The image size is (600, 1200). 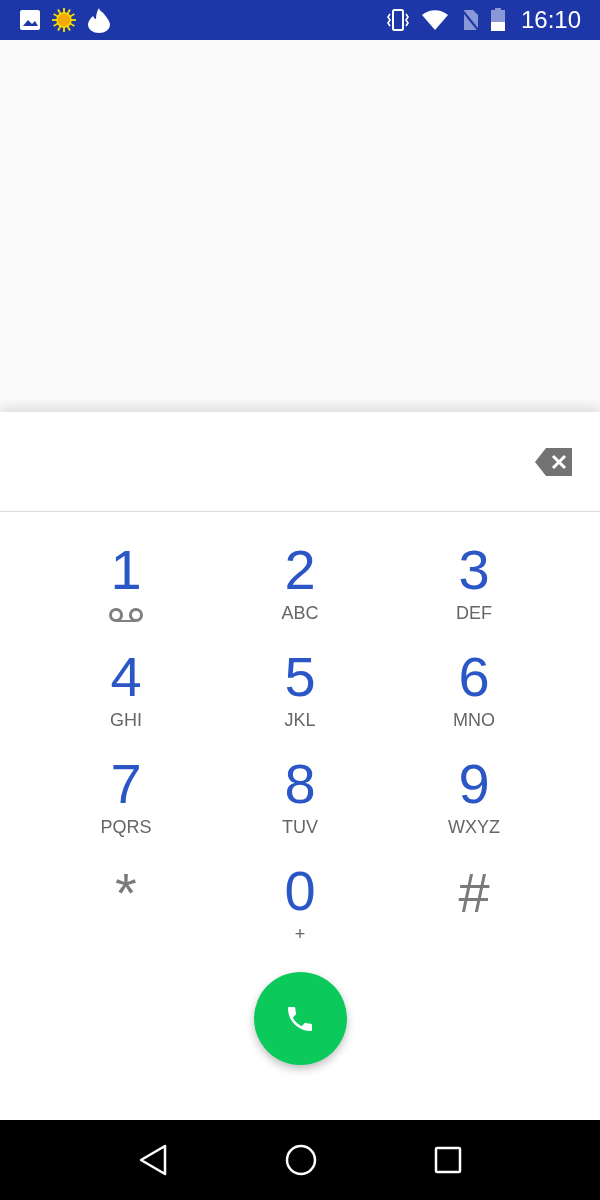 I want to click on dial-key: 9 WXYZ, so click(x=474, y=801).